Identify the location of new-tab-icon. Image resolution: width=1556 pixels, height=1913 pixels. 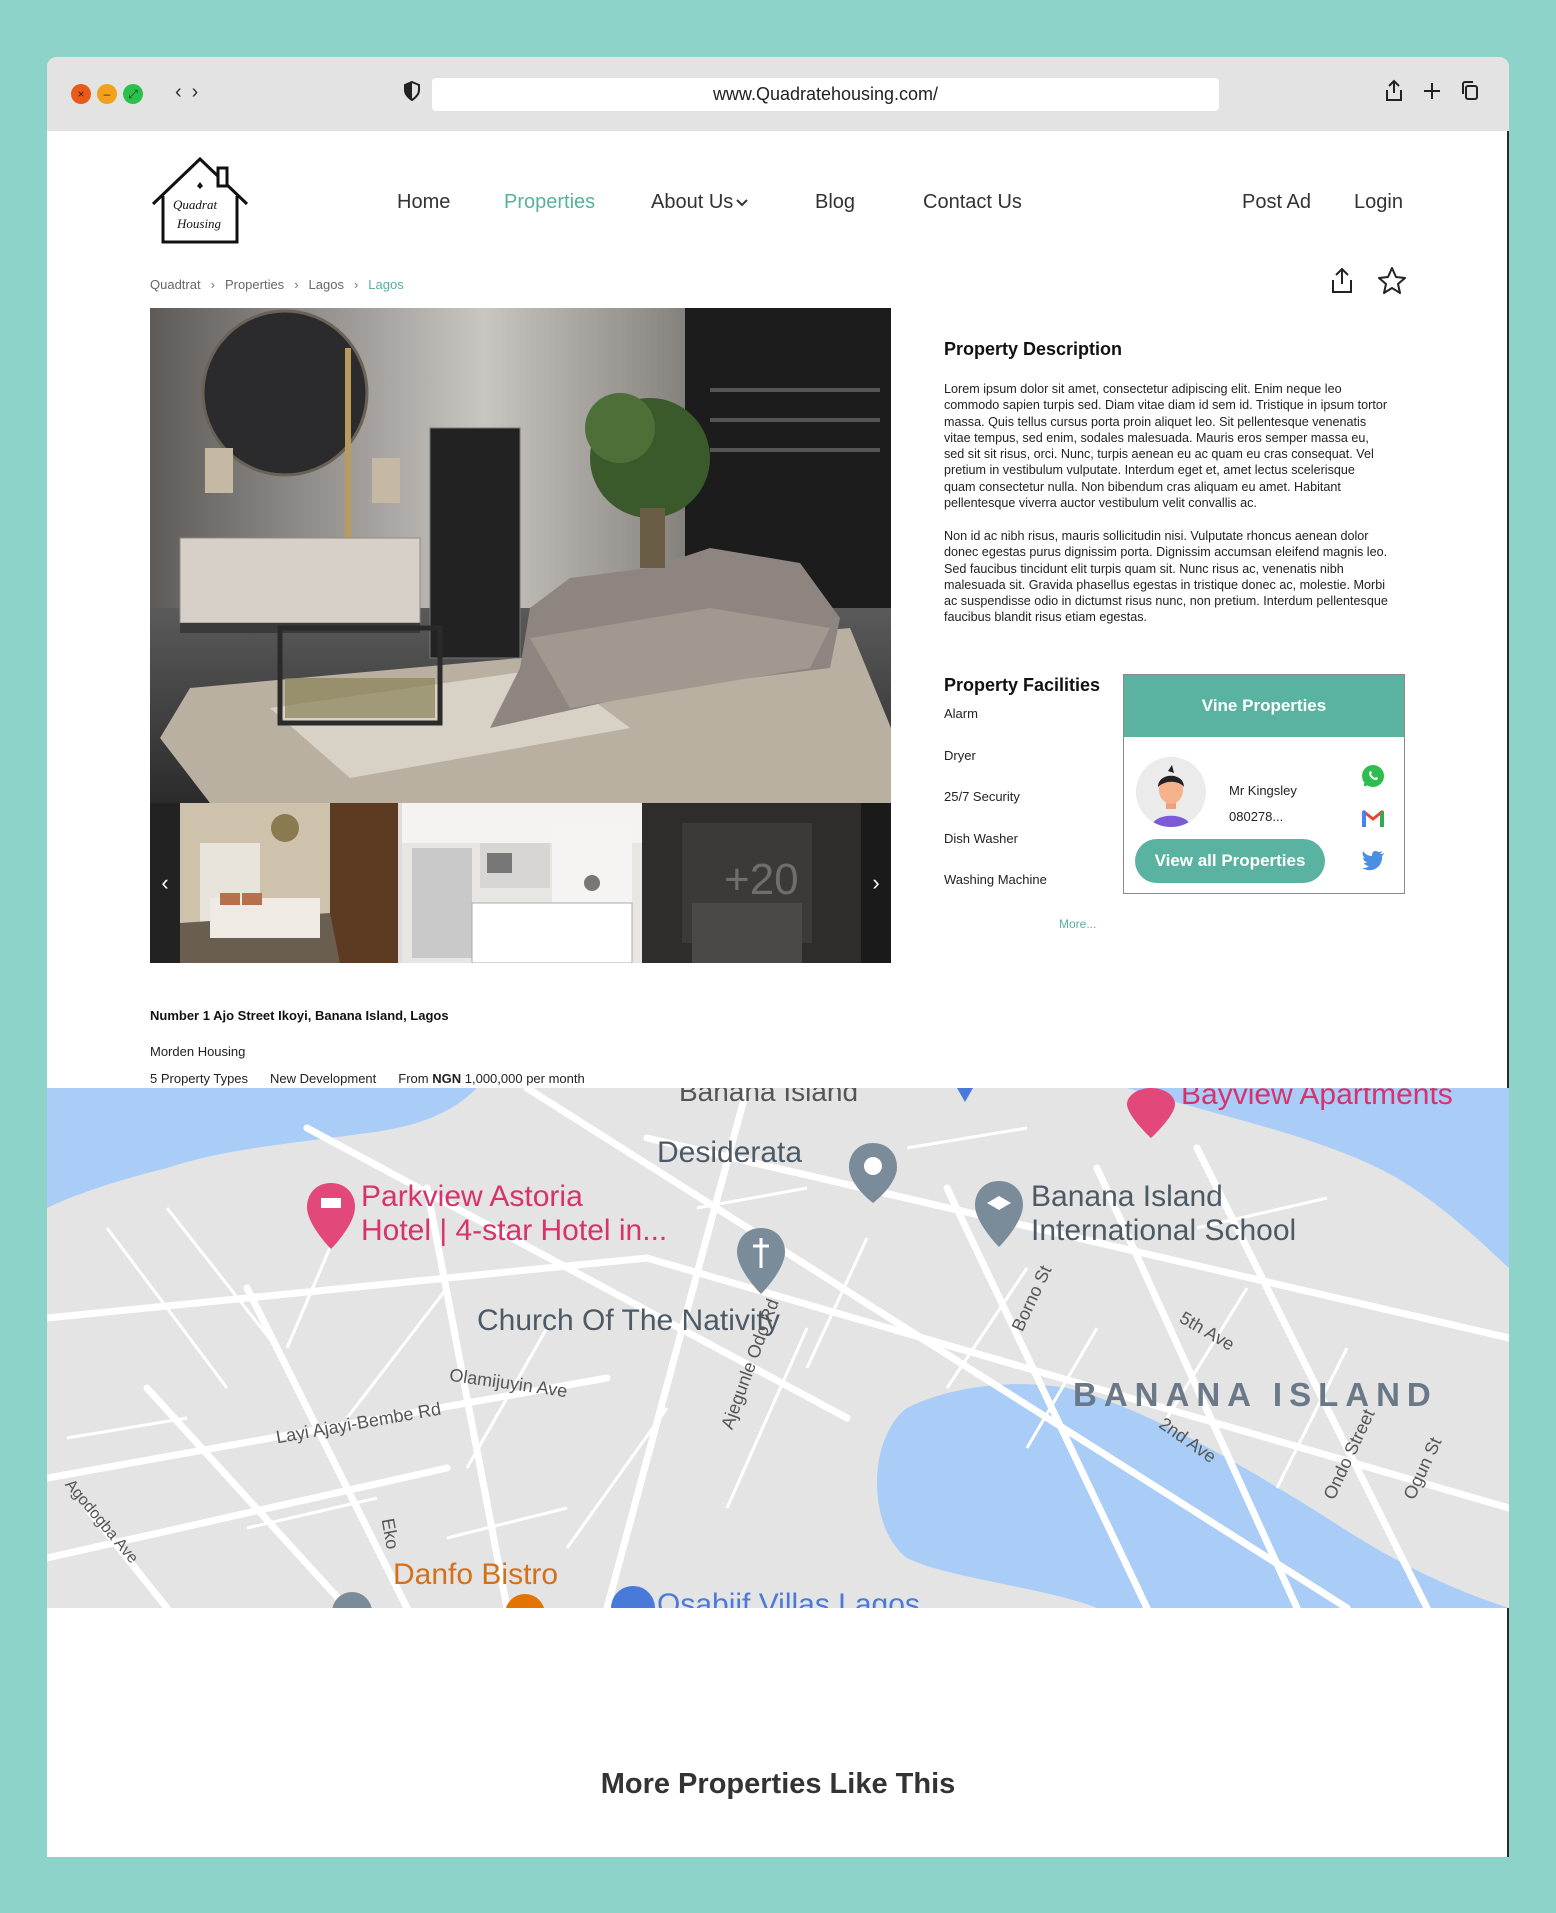
(1432, 91).